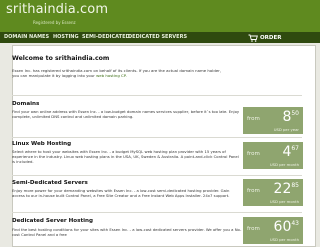  Describe the element at coordinates (253, 38) in the screenshot. I see `cart-icon` at that location.